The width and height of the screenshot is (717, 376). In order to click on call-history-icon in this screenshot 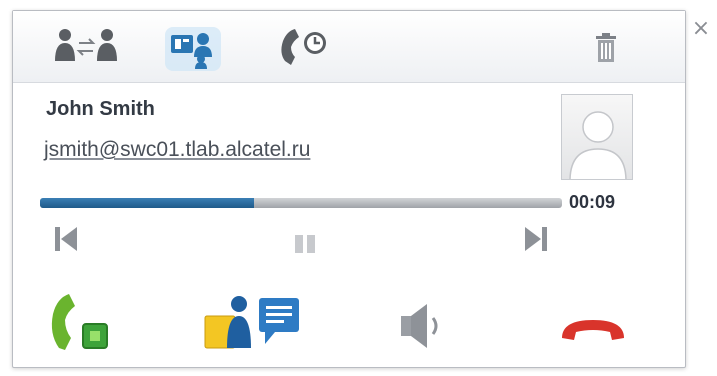, I will do `click(303, 47)`.